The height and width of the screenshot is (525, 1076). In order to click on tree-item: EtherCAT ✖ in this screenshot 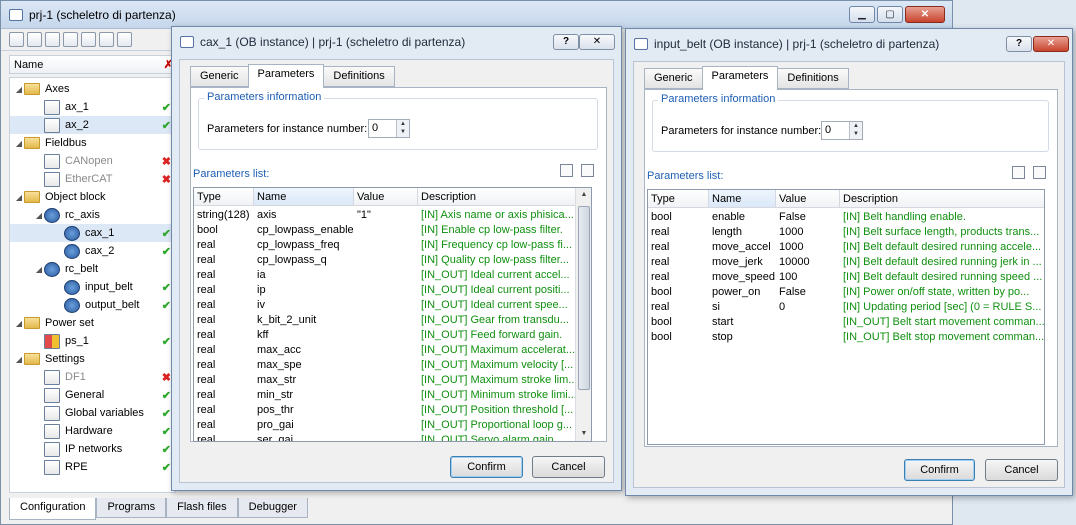, I will do `click(92, 179)`.